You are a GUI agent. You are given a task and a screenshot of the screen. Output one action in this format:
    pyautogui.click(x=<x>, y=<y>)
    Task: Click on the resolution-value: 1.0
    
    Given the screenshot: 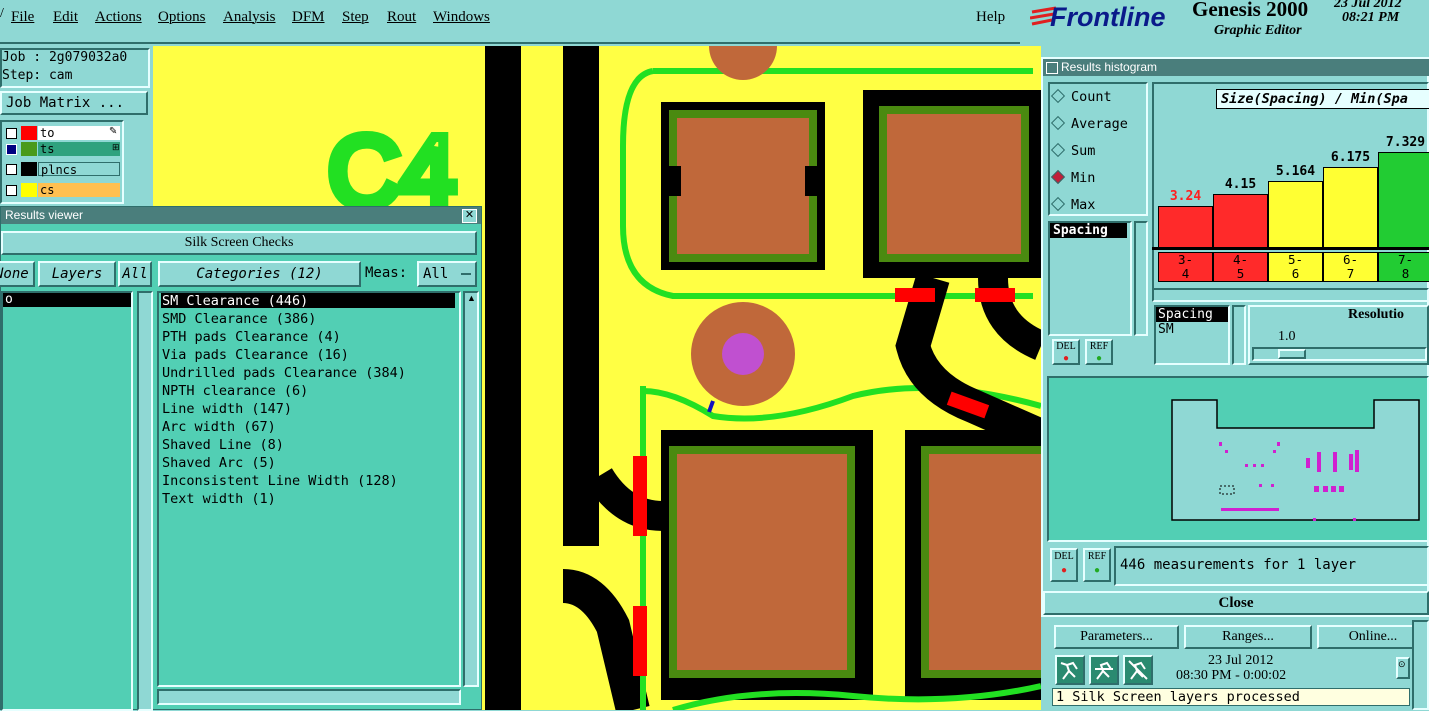 What is the action you would take?
    pyautogui.click(x=1287, y=336)
    